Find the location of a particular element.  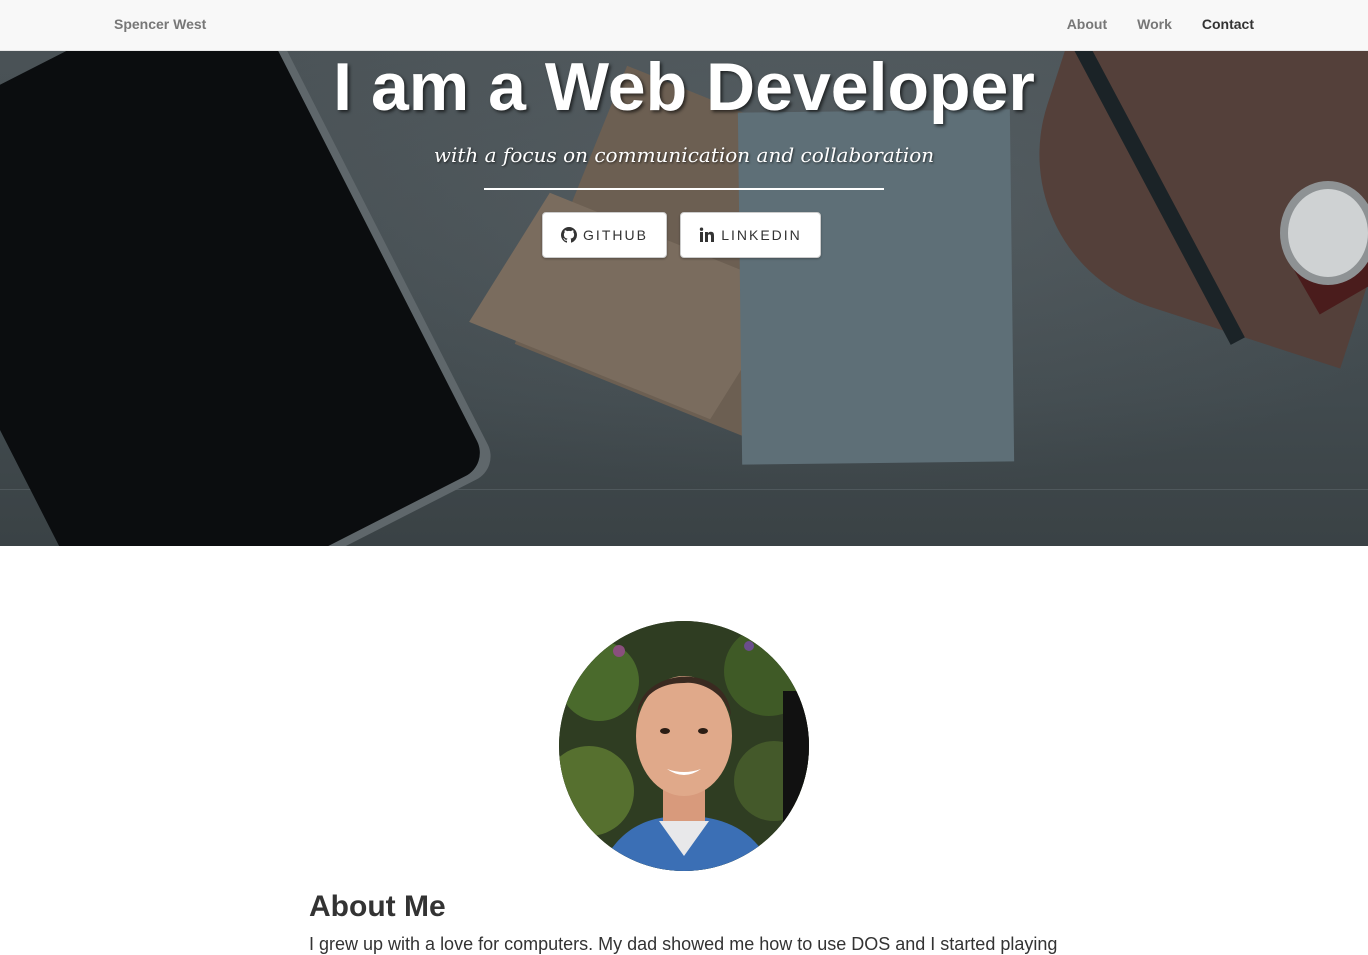

nav-link-contact: Contact is located at coordinates (1228, 24).